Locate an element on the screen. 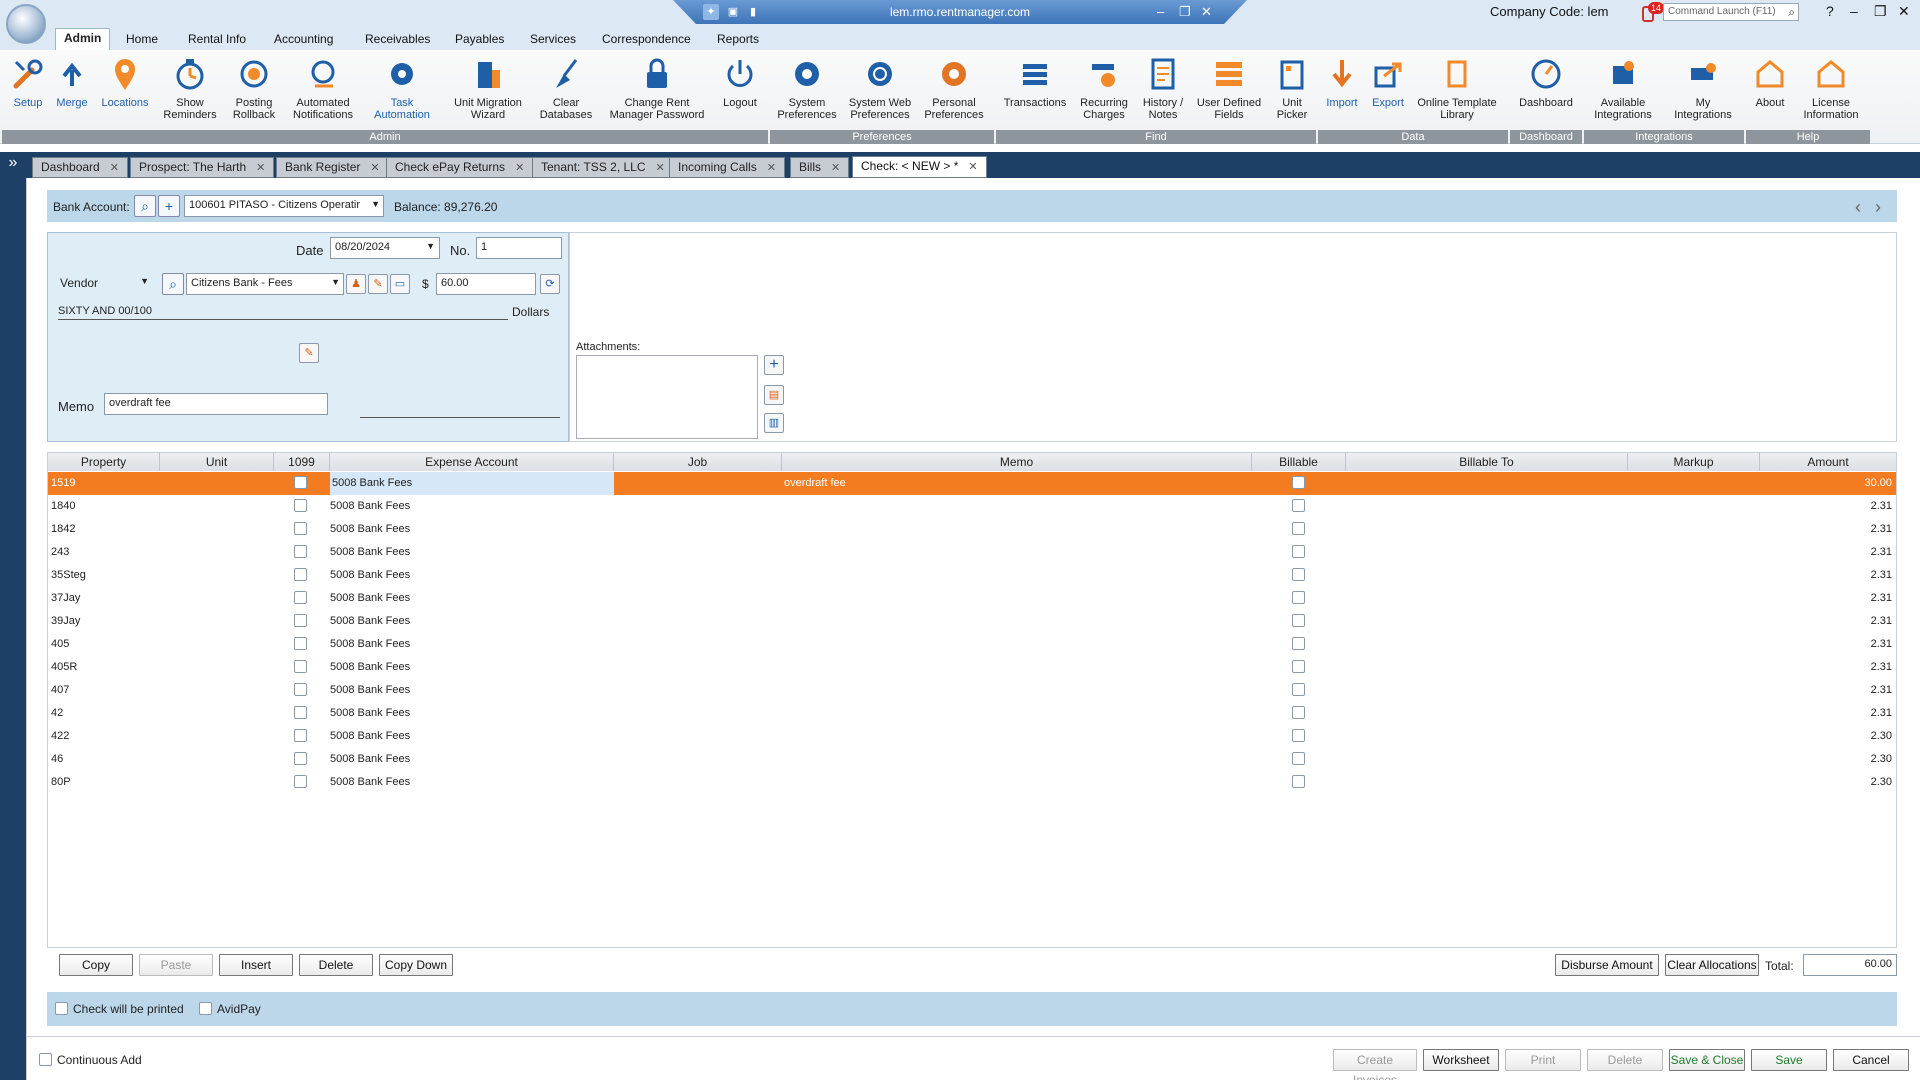 This screenshot has width=1920, height=1080. col-property: Property is located at coordinates (104, 462).